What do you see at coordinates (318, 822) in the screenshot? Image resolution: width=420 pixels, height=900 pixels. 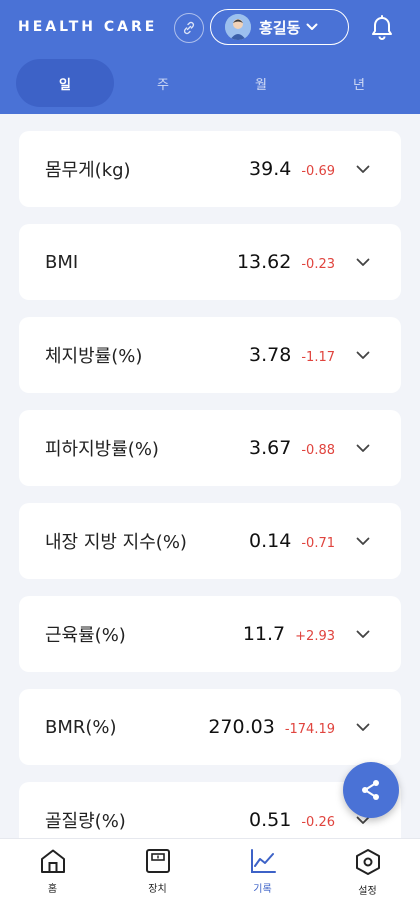 I see `metric-delta: -0.26` at bounding box center [318, 822].